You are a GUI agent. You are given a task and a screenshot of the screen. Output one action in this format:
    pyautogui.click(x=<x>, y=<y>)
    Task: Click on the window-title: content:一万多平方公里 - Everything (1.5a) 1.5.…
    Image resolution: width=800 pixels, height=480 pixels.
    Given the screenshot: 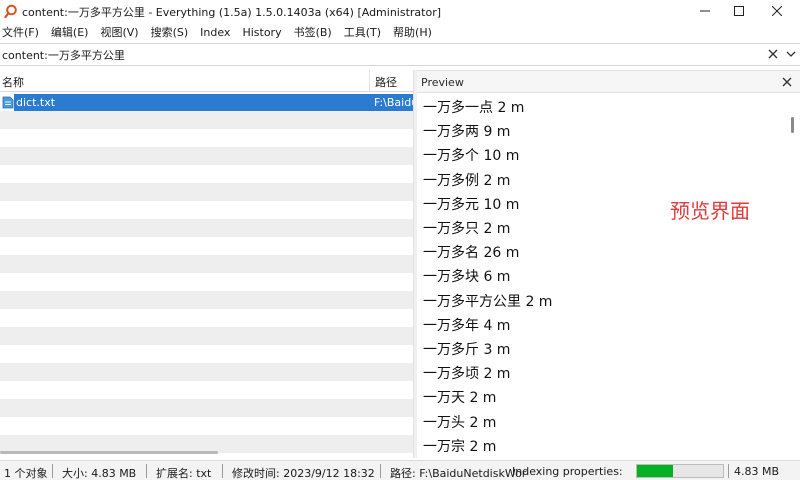 What is the action you would take?
    pyautogui.click(x=232, y=12)
    